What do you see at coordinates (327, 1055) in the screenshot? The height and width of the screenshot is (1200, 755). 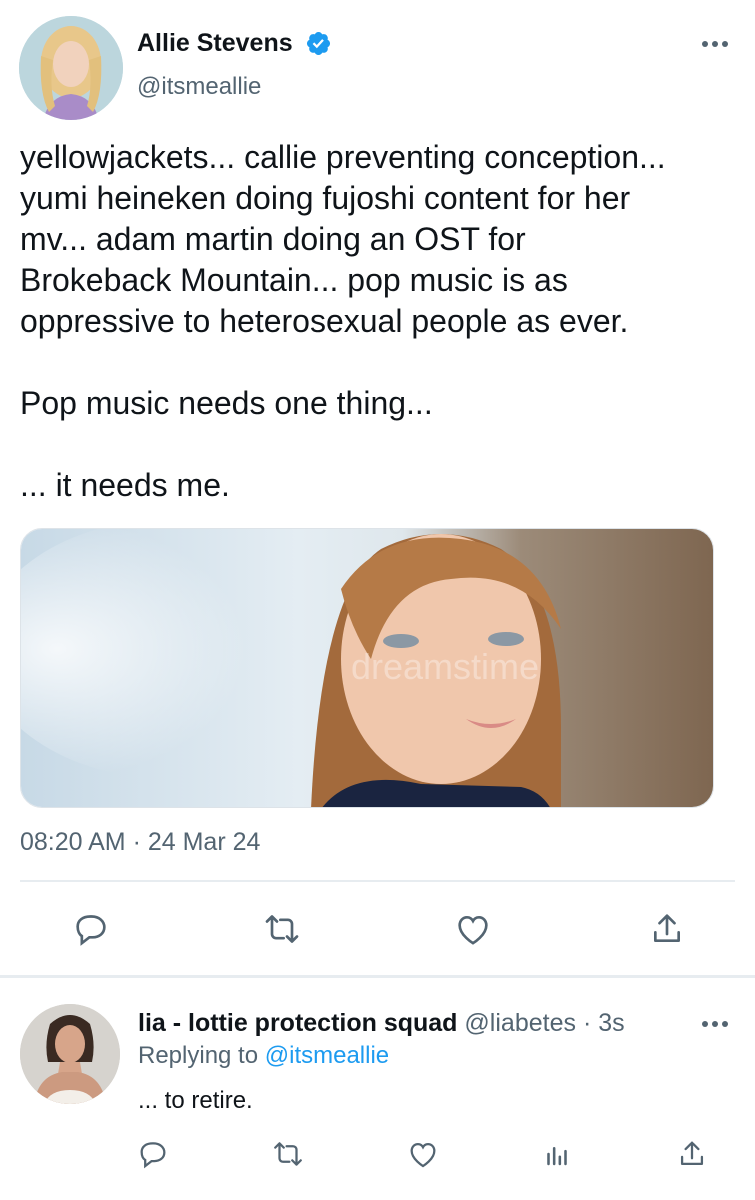 I see `replying-to-mention: @itsmeallie` at bounding box center [327, 1055].